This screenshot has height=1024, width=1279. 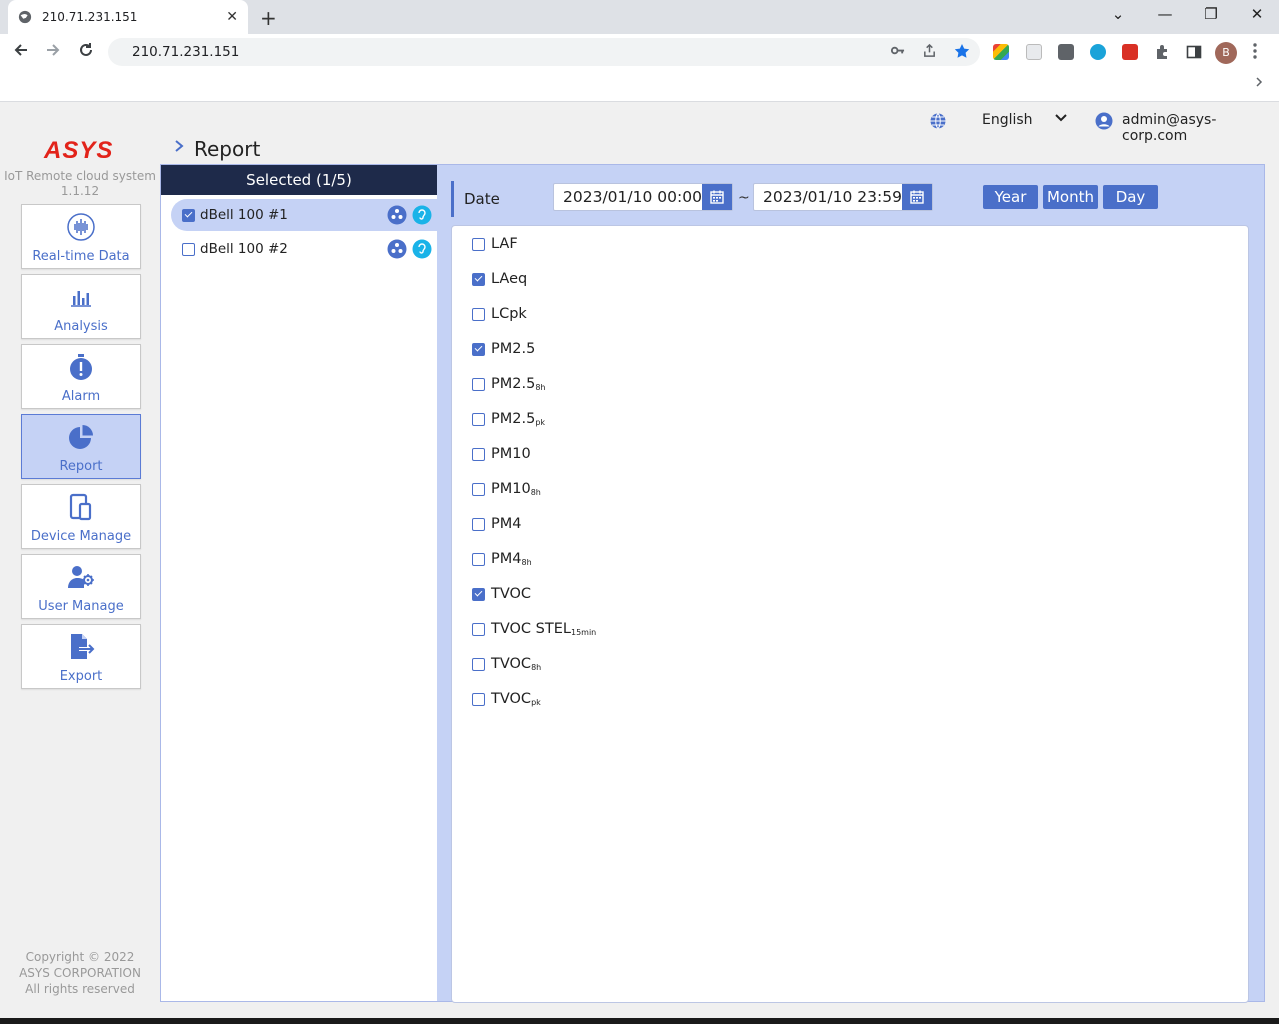 I want to click on sidebar-item-label: Alarm, so click(x=81, y=396).